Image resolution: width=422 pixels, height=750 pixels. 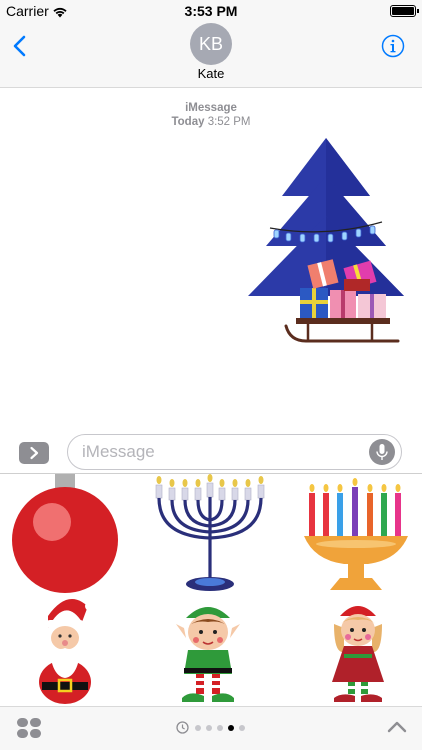 I want to click on chevron-right-icon, so click(x=34, y=453).